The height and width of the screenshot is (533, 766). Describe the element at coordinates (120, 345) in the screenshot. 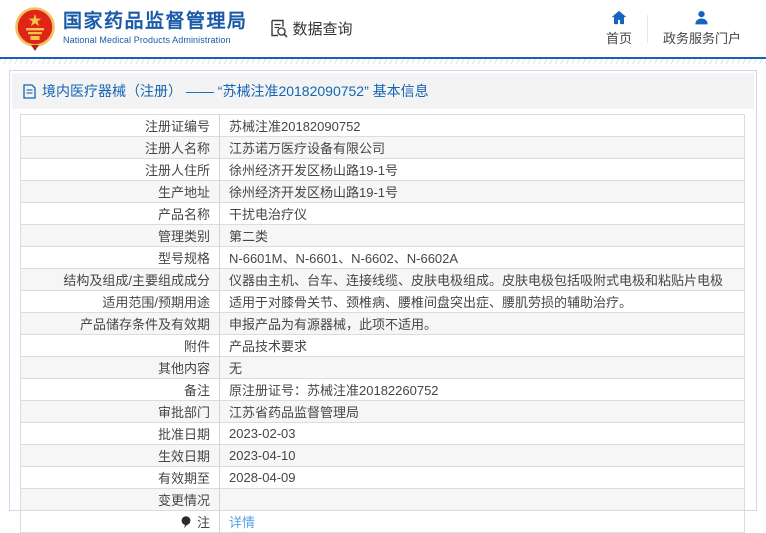

I see `row-label: 附件` at that location.